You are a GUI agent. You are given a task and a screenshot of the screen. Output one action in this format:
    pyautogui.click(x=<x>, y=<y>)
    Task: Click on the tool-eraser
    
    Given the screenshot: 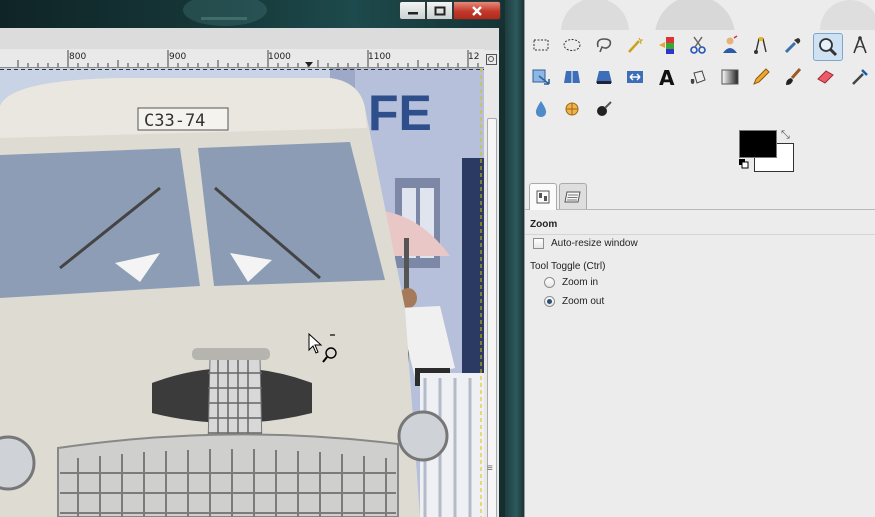 What is the action you would take?
    pyautogui.click(x=825, y=77)
    